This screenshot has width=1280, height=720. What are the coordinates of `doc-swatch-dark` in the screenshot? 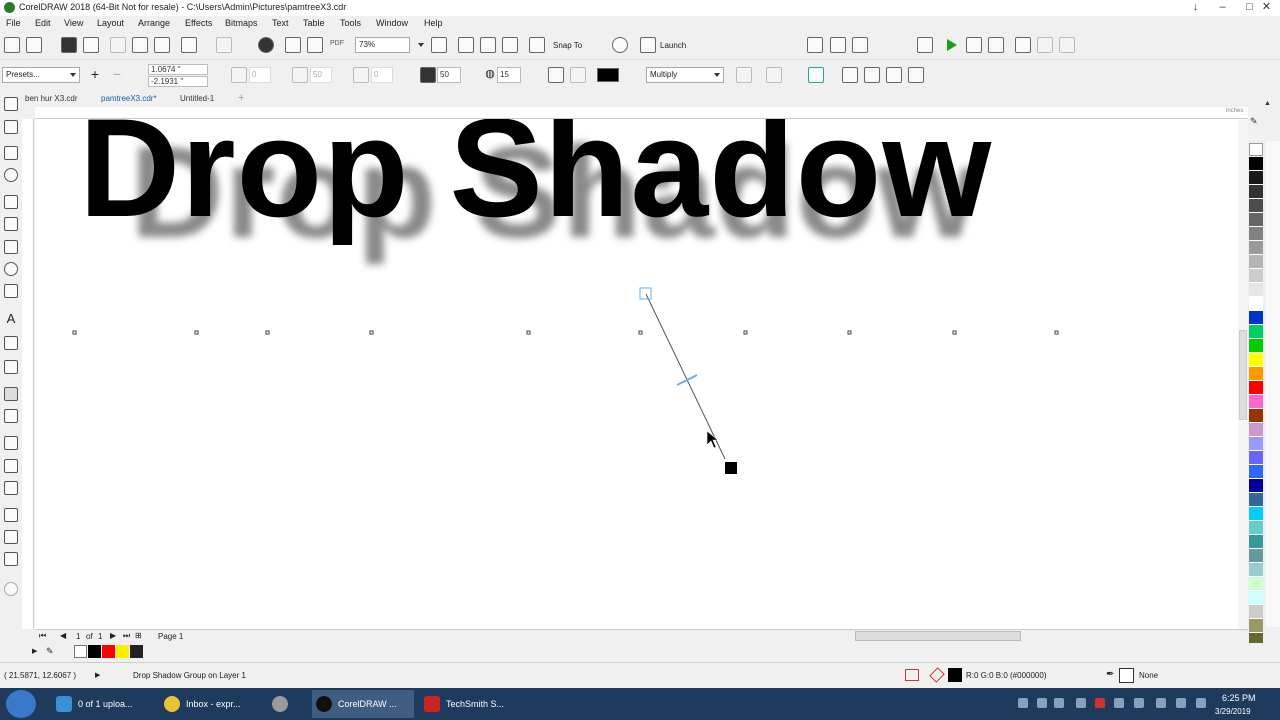 It's located at (136, 651).